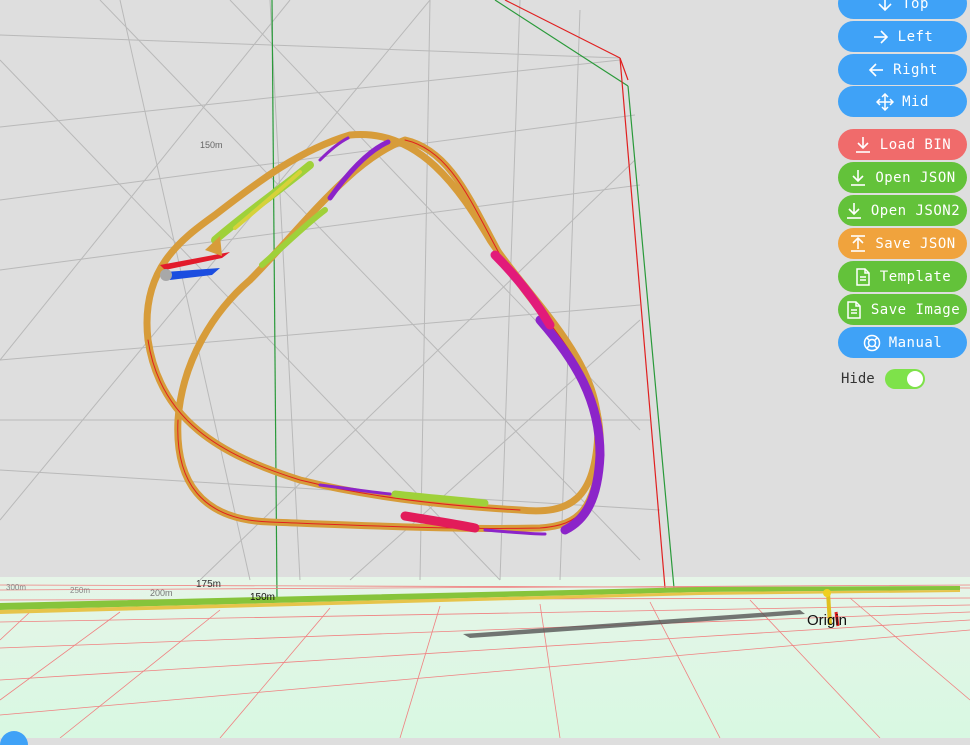  Describe the element at coordinates (904, 379) in the screenshot. I see `hide-toggle` at that location.